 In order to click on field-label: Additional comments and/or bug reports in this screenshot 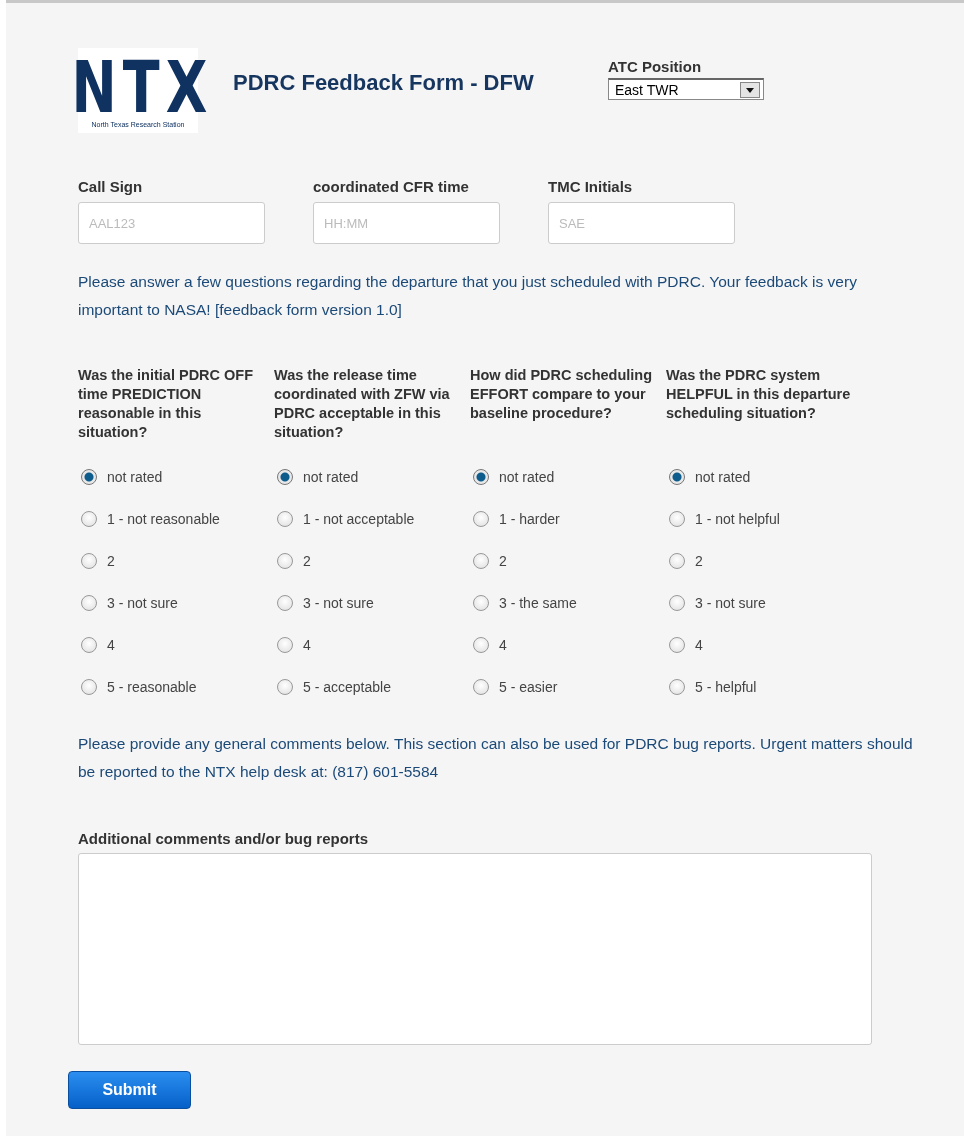, I will do `click(223, 838)`.